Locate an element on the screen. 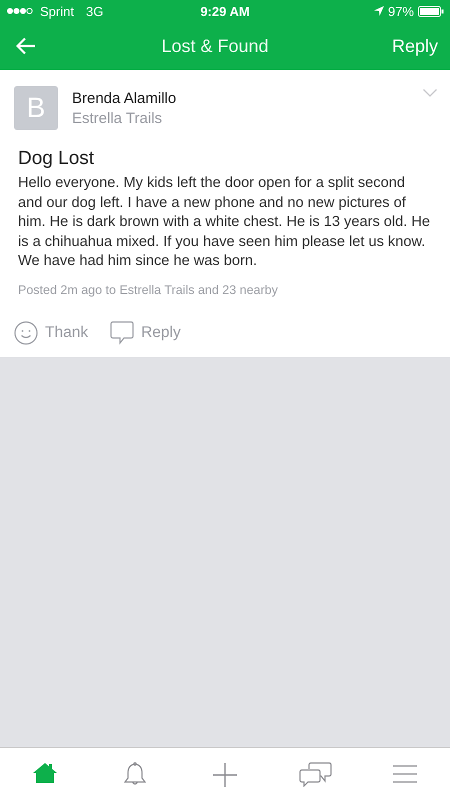 The image size is (450, 800). back-arrow-icon is located at coordinates (26, 46).